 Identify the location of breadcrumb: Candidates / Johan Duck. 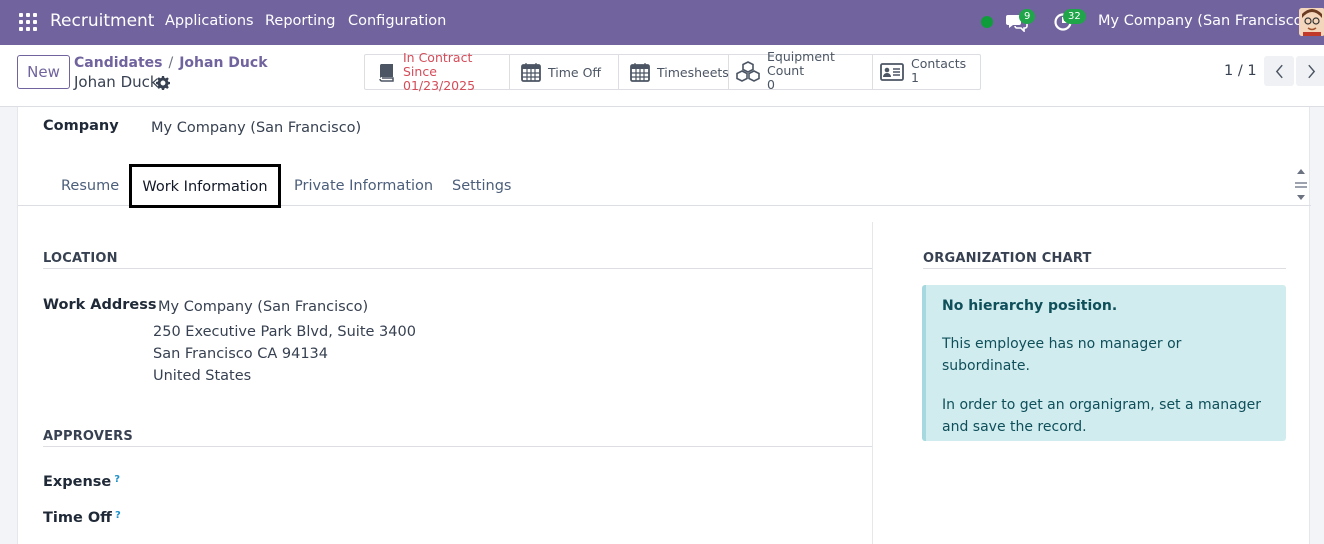
(171, 63).